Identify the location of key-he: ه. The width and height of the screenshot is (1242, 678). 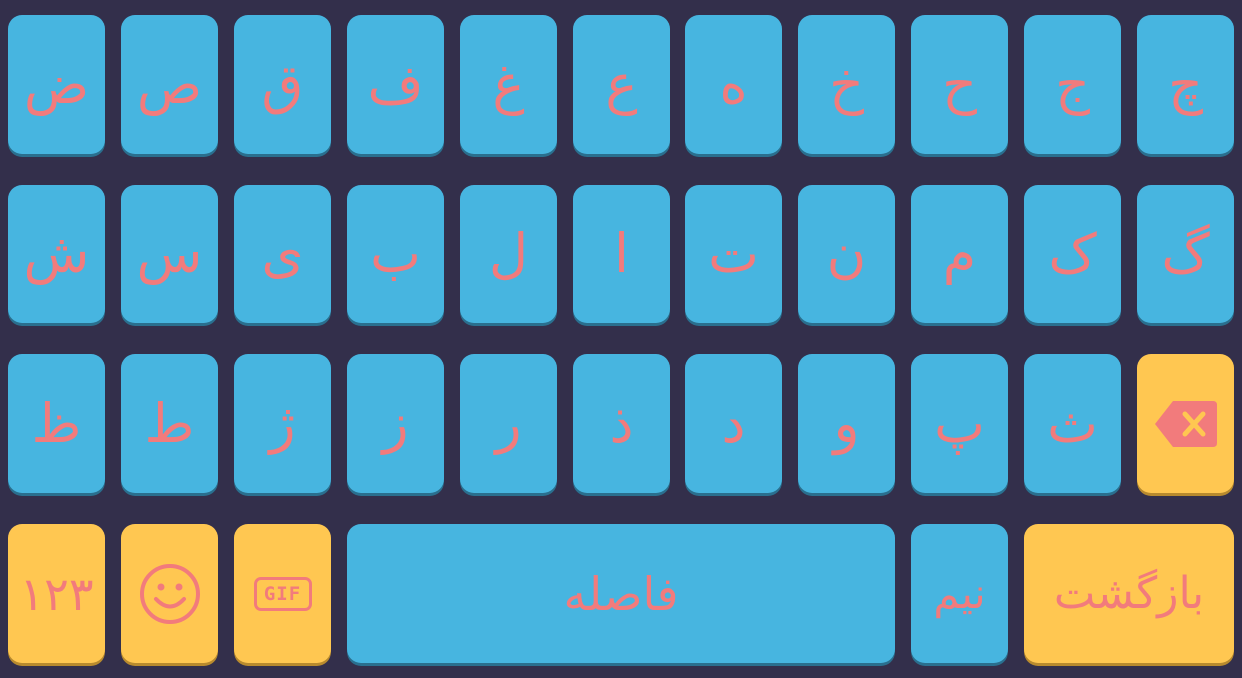
(733, 84).